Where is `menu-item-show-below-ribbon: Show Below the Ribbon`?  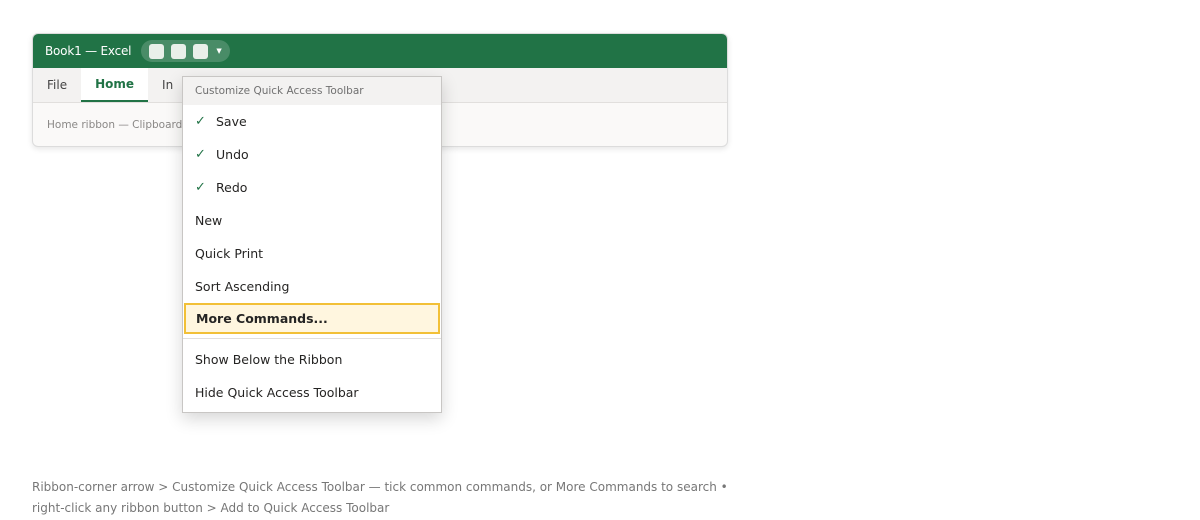 menu-item-show-below-ribbon: Show Below the Ribbon is located at coordinates (312, 359).